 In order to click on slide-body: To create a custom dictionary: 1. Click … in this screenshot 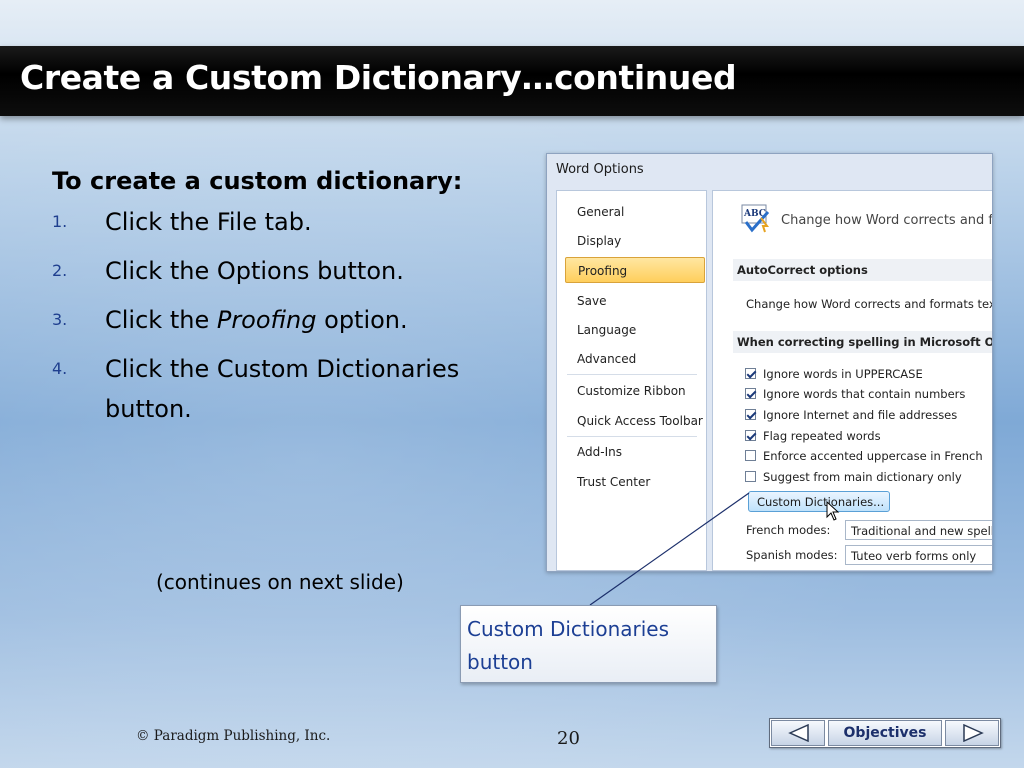, I will do `click(262, 300)`.